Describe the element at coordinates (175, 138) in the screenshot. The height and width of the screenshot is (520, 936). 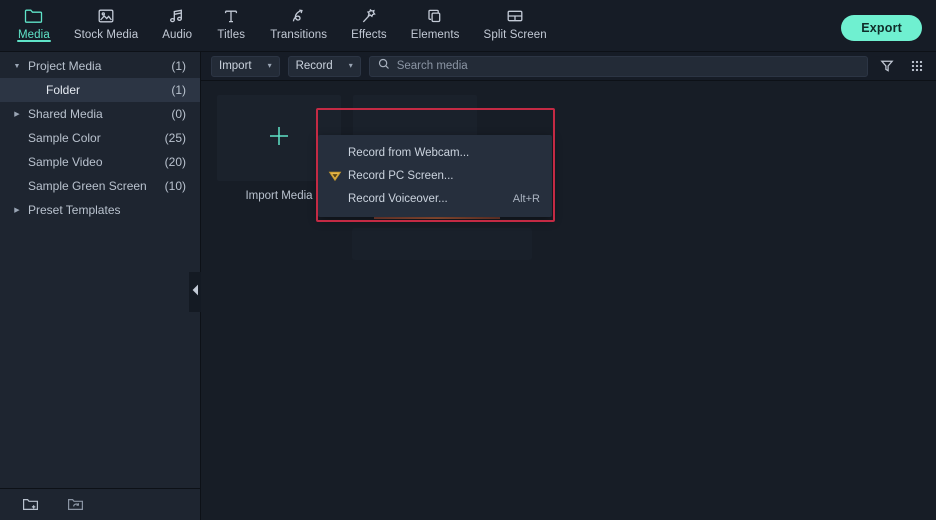
I see `sidebar-item-count: (25)` at that location.